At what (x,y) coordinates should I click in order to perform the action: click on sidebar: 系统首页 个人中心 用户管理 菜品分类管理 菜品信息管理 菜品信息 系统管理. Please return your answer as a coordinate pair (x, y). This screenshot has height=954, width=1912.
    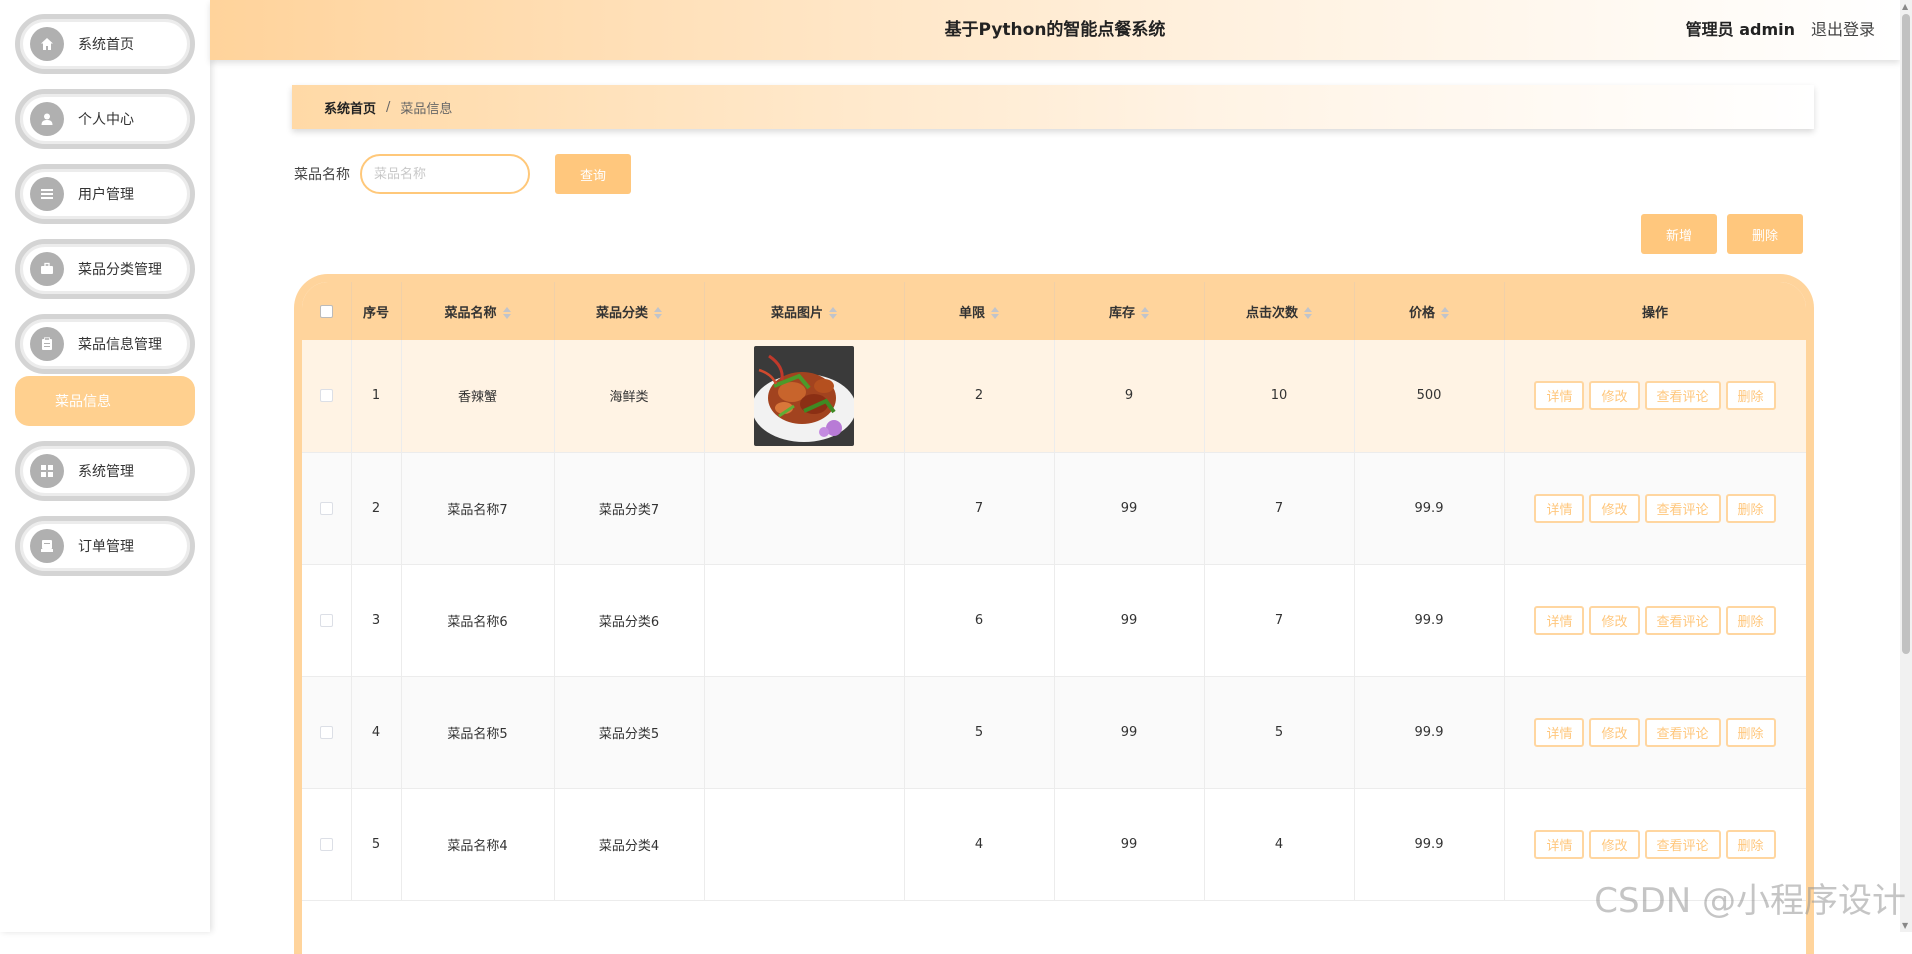
    Looking at the image, I should click on (105, 466).